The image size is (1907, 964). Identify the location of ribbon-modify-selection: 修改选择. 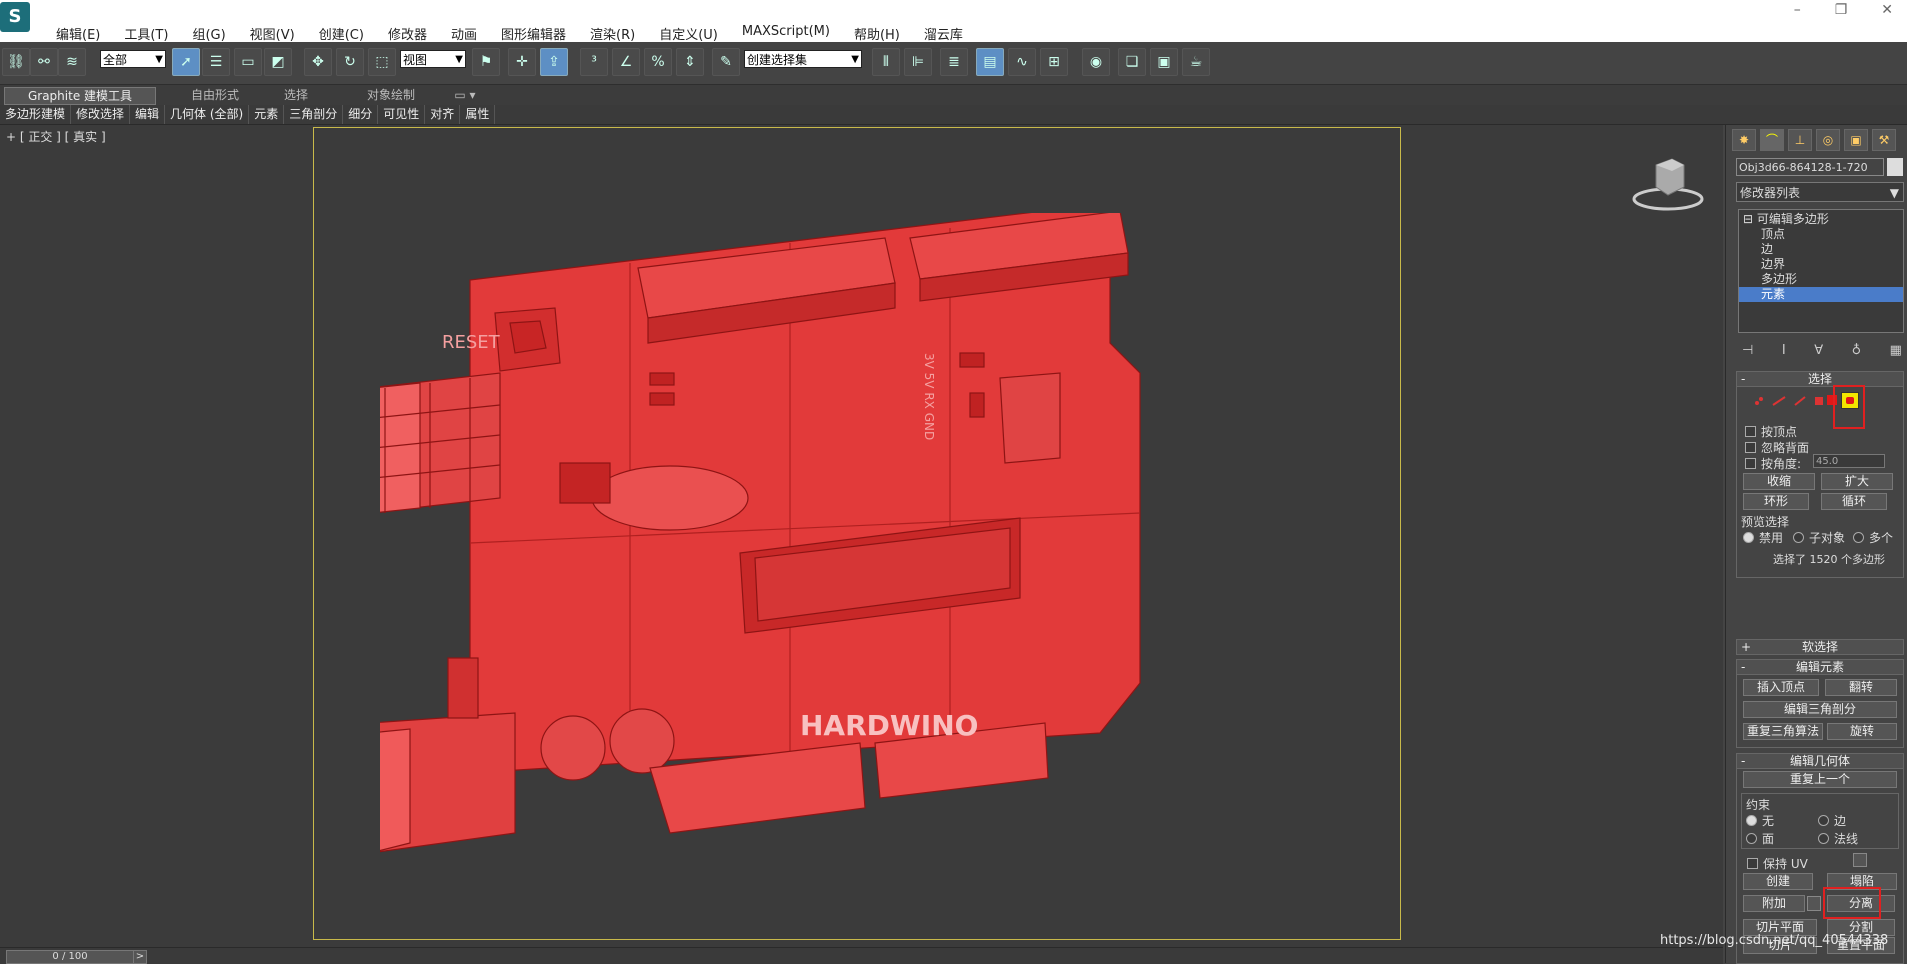
(101, 114).